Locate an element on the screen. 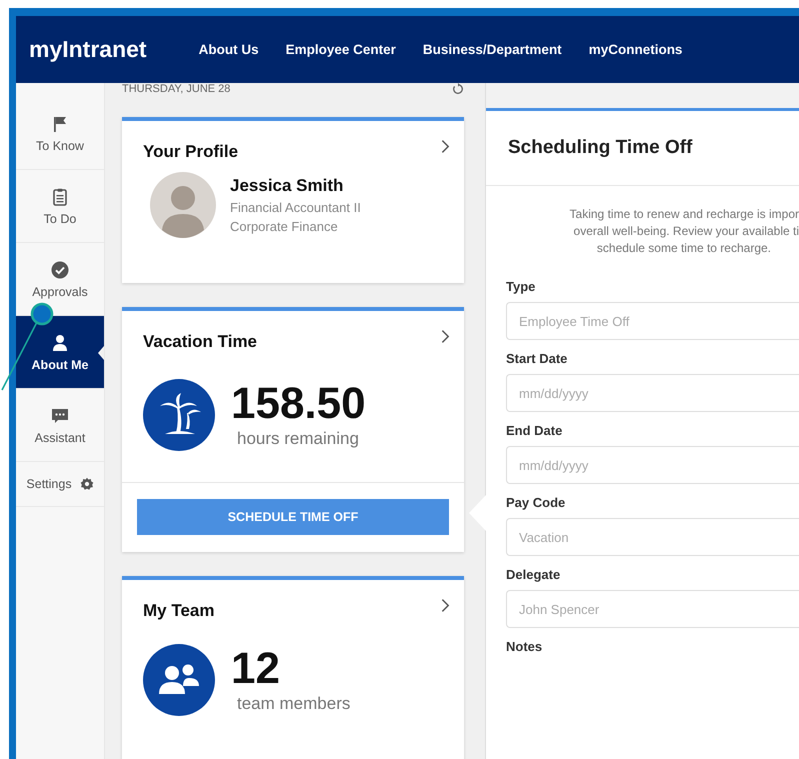  sidebar-tab: To Do is located at coordinates (60, 206).